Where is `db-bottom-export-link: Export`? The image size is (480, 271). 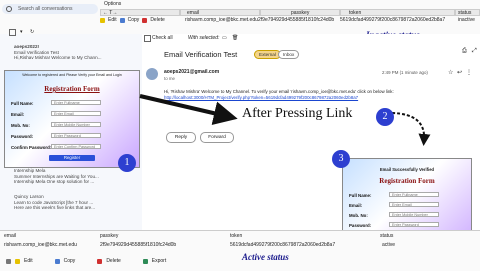
db-bottom-export-link: Export is located at coordinates (159, 261).